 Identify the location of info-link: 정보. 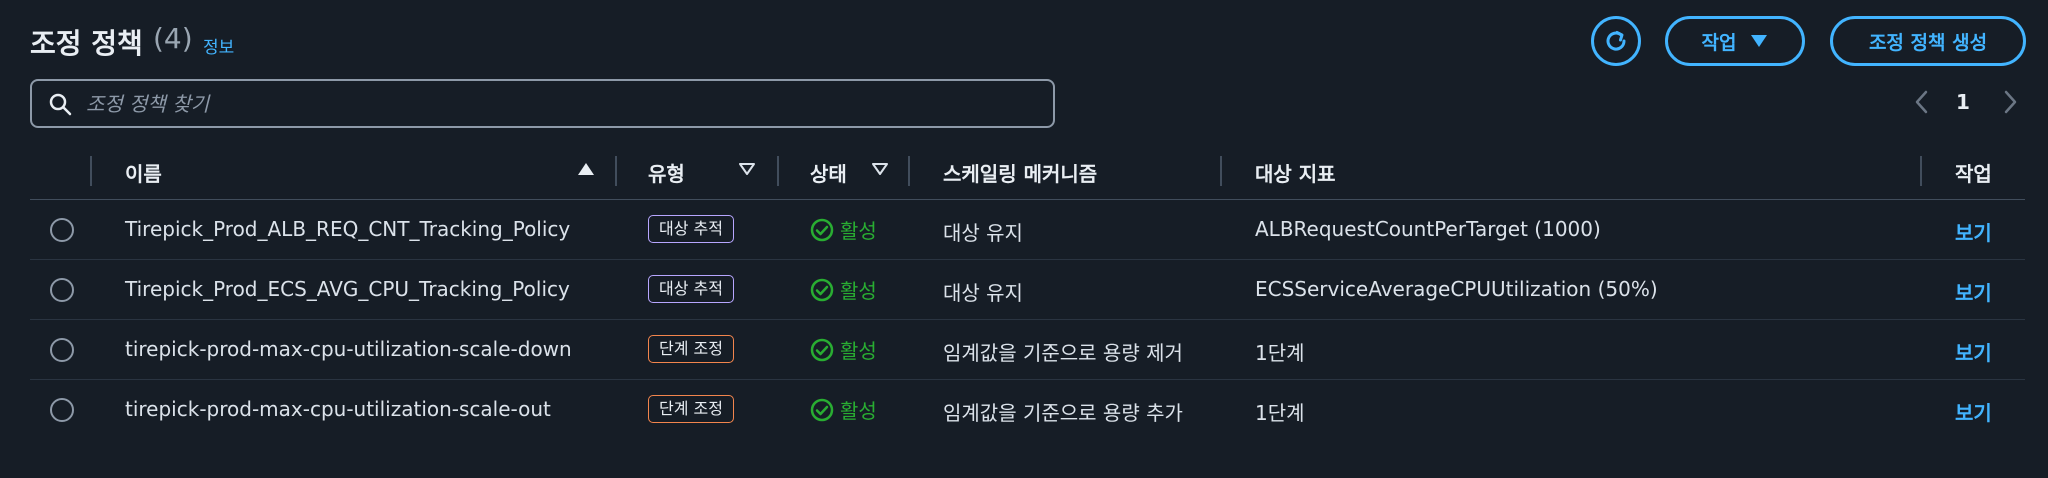
(218, 45).